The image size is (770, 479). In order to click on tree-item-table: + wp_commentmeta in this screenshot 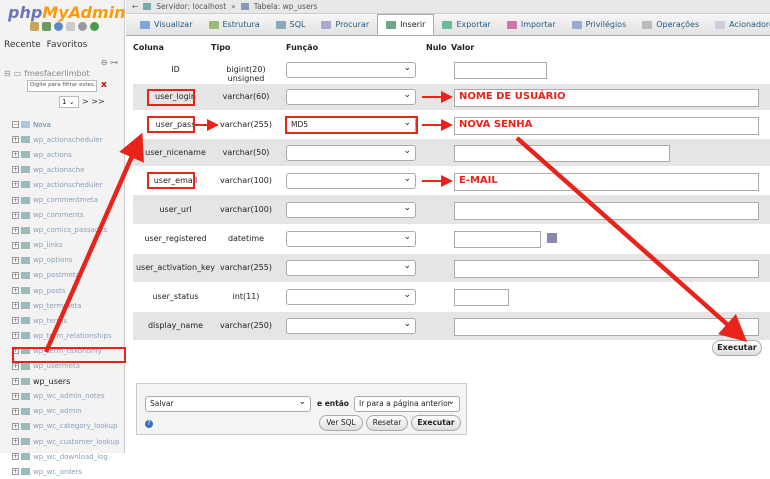, I will do `click(68, 199)`.